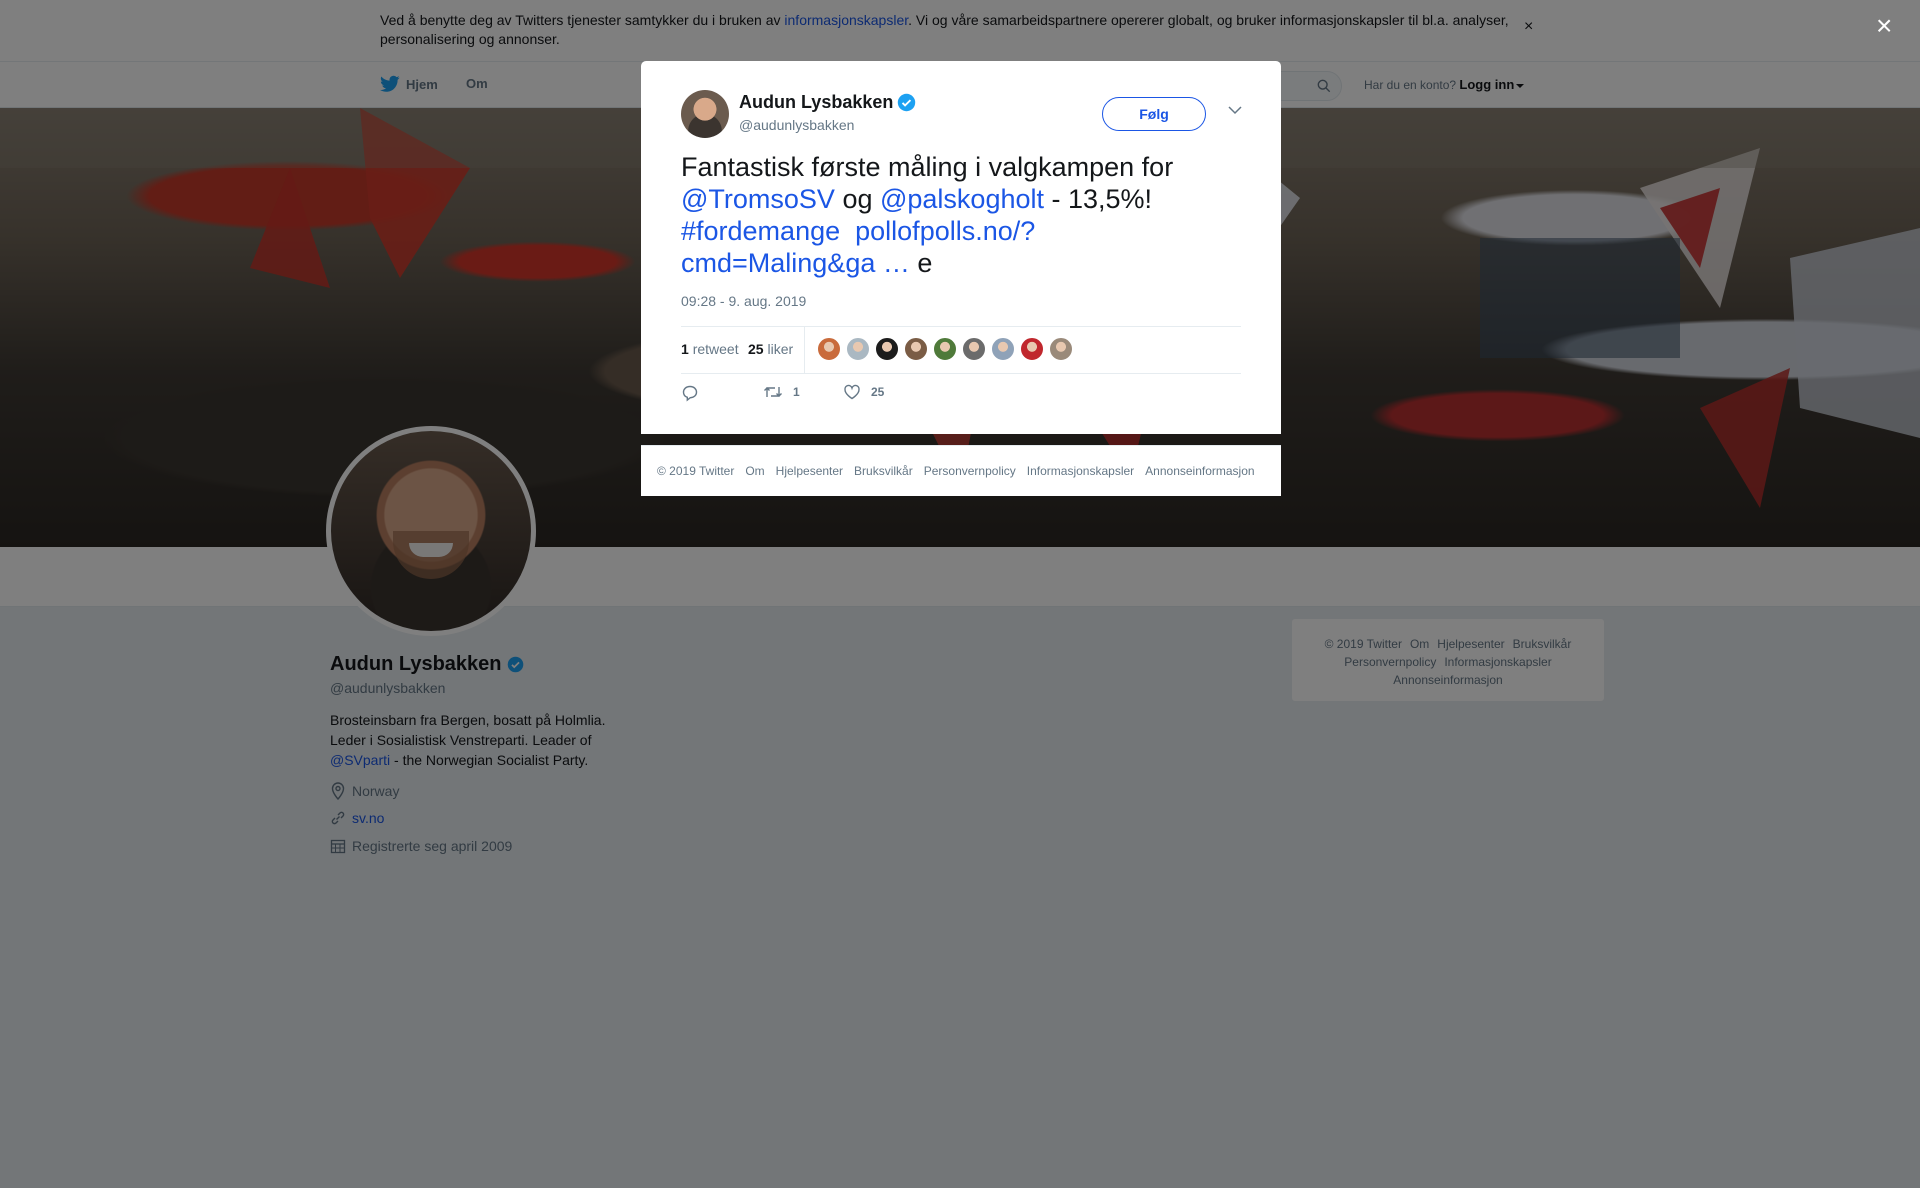 Image resolution: width=1920 pixels, height=1188 pixels. What do you see at coordinates (857, 199) in the screenshot?
I see `tweet-text-part-2: og` at bounding box center [857, 199].